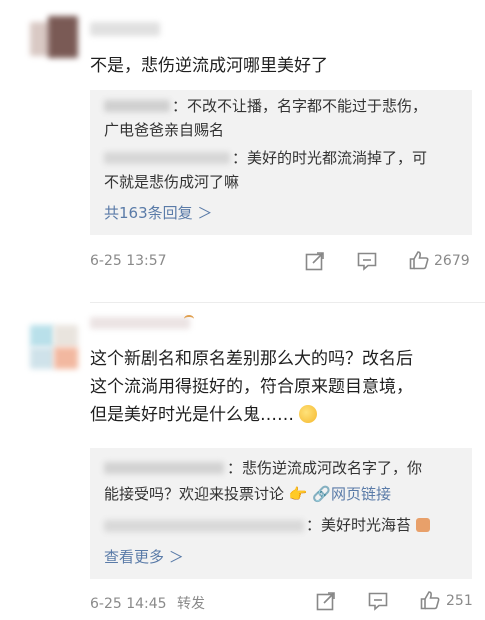 The height and width of the screenshot is (620, 485). I want to click on view-replies-link: 共163条回复 ＞, so click(158, 212).